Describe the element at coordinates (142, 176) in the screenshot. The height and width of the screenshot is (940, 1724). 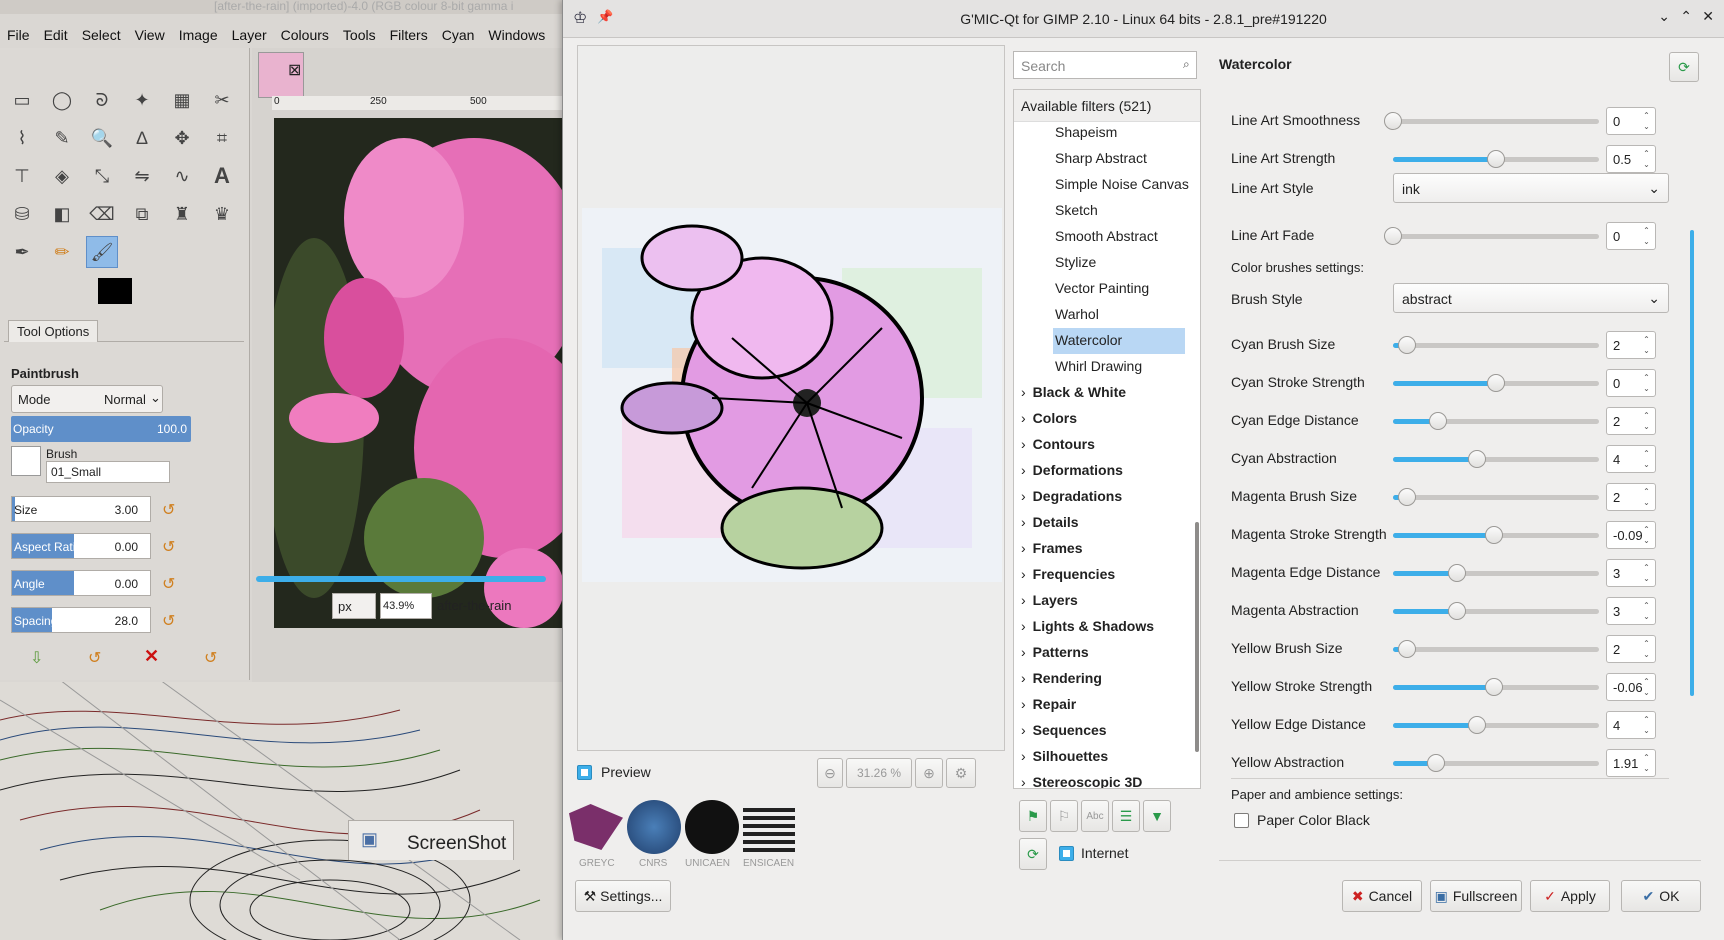
I see `flip-icon: ⇋` at that location.